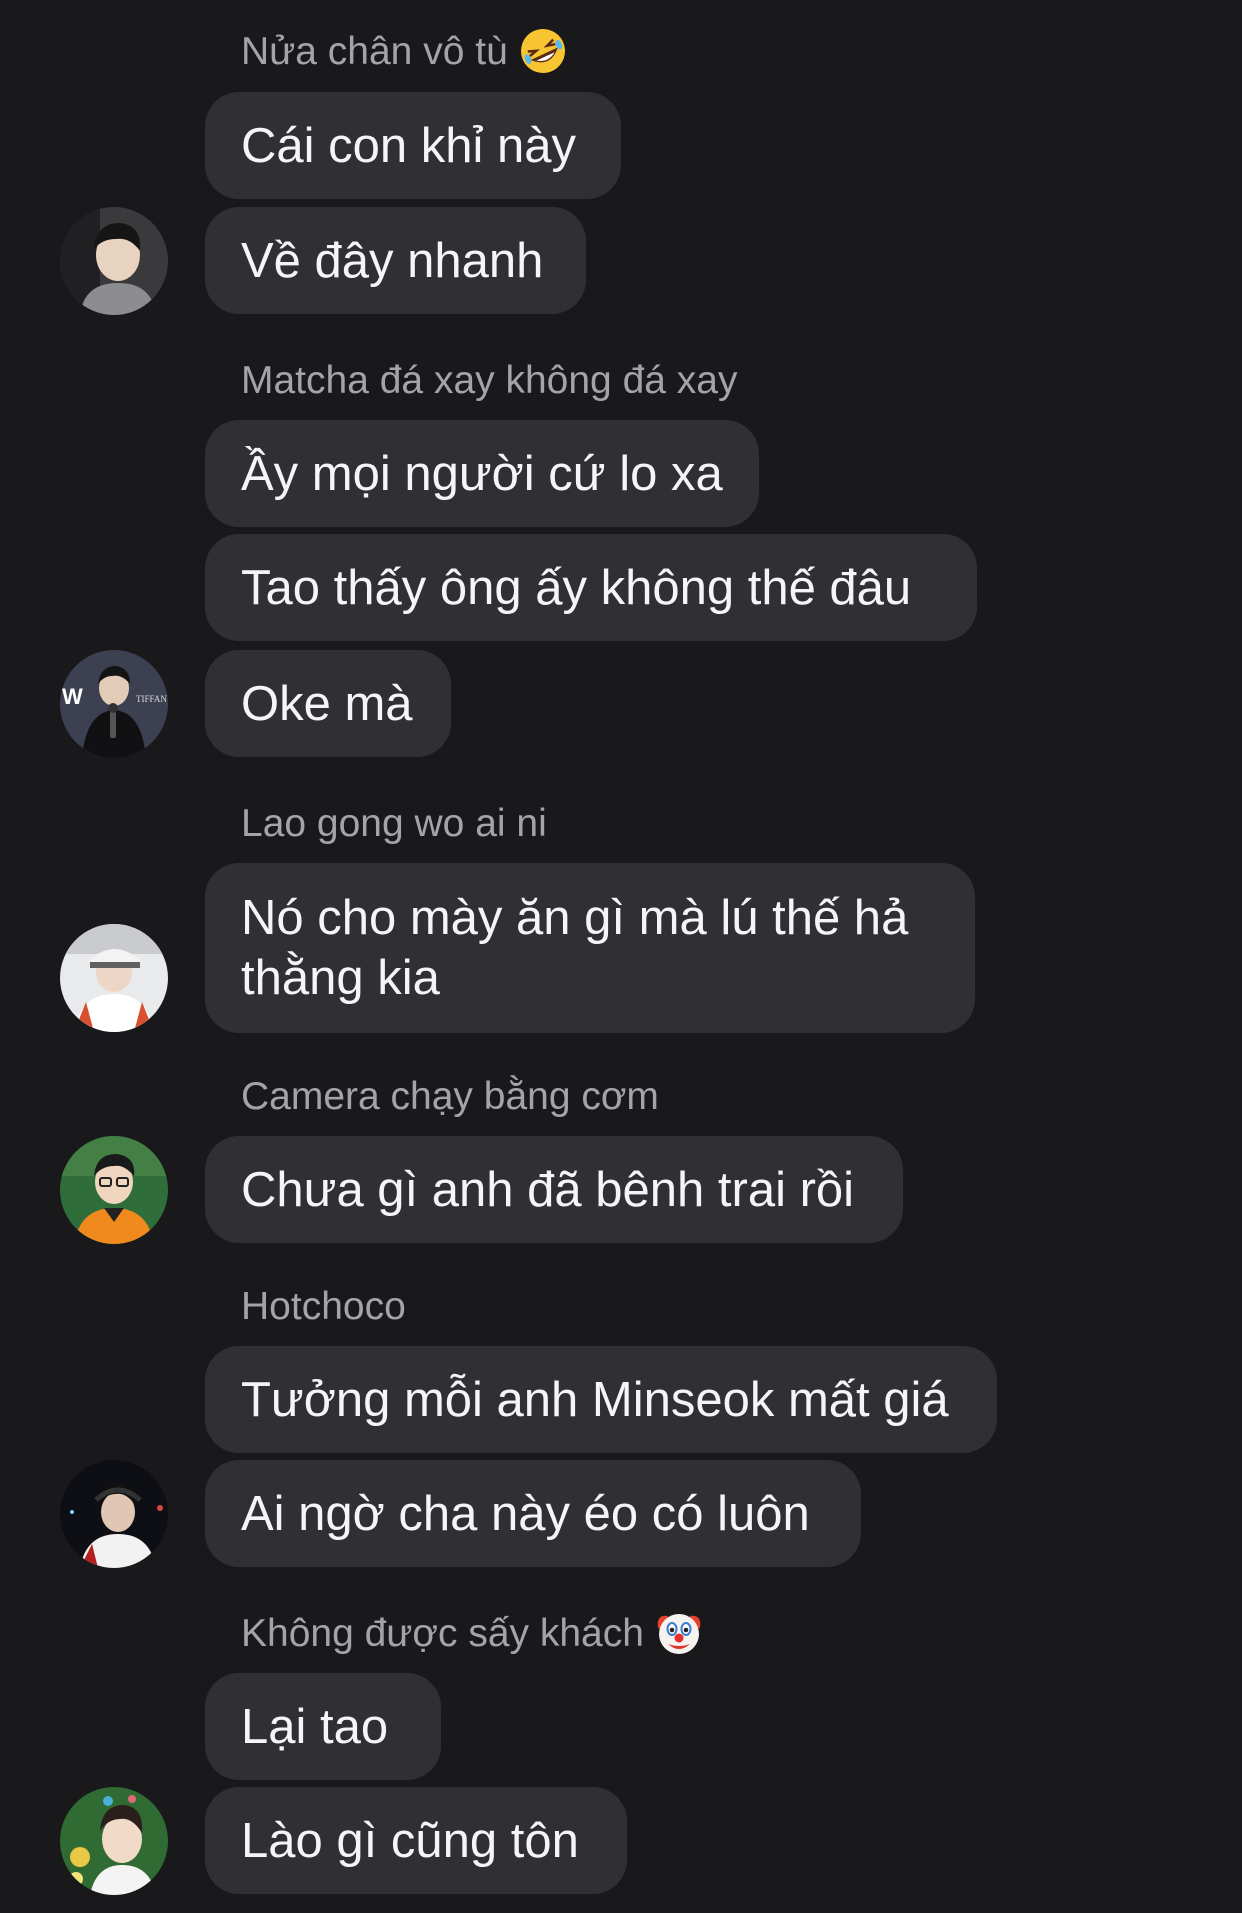  Describe the element at coordinates (152, 699) in the screenshot. I see `svg-text: TIFFANY` at that location.